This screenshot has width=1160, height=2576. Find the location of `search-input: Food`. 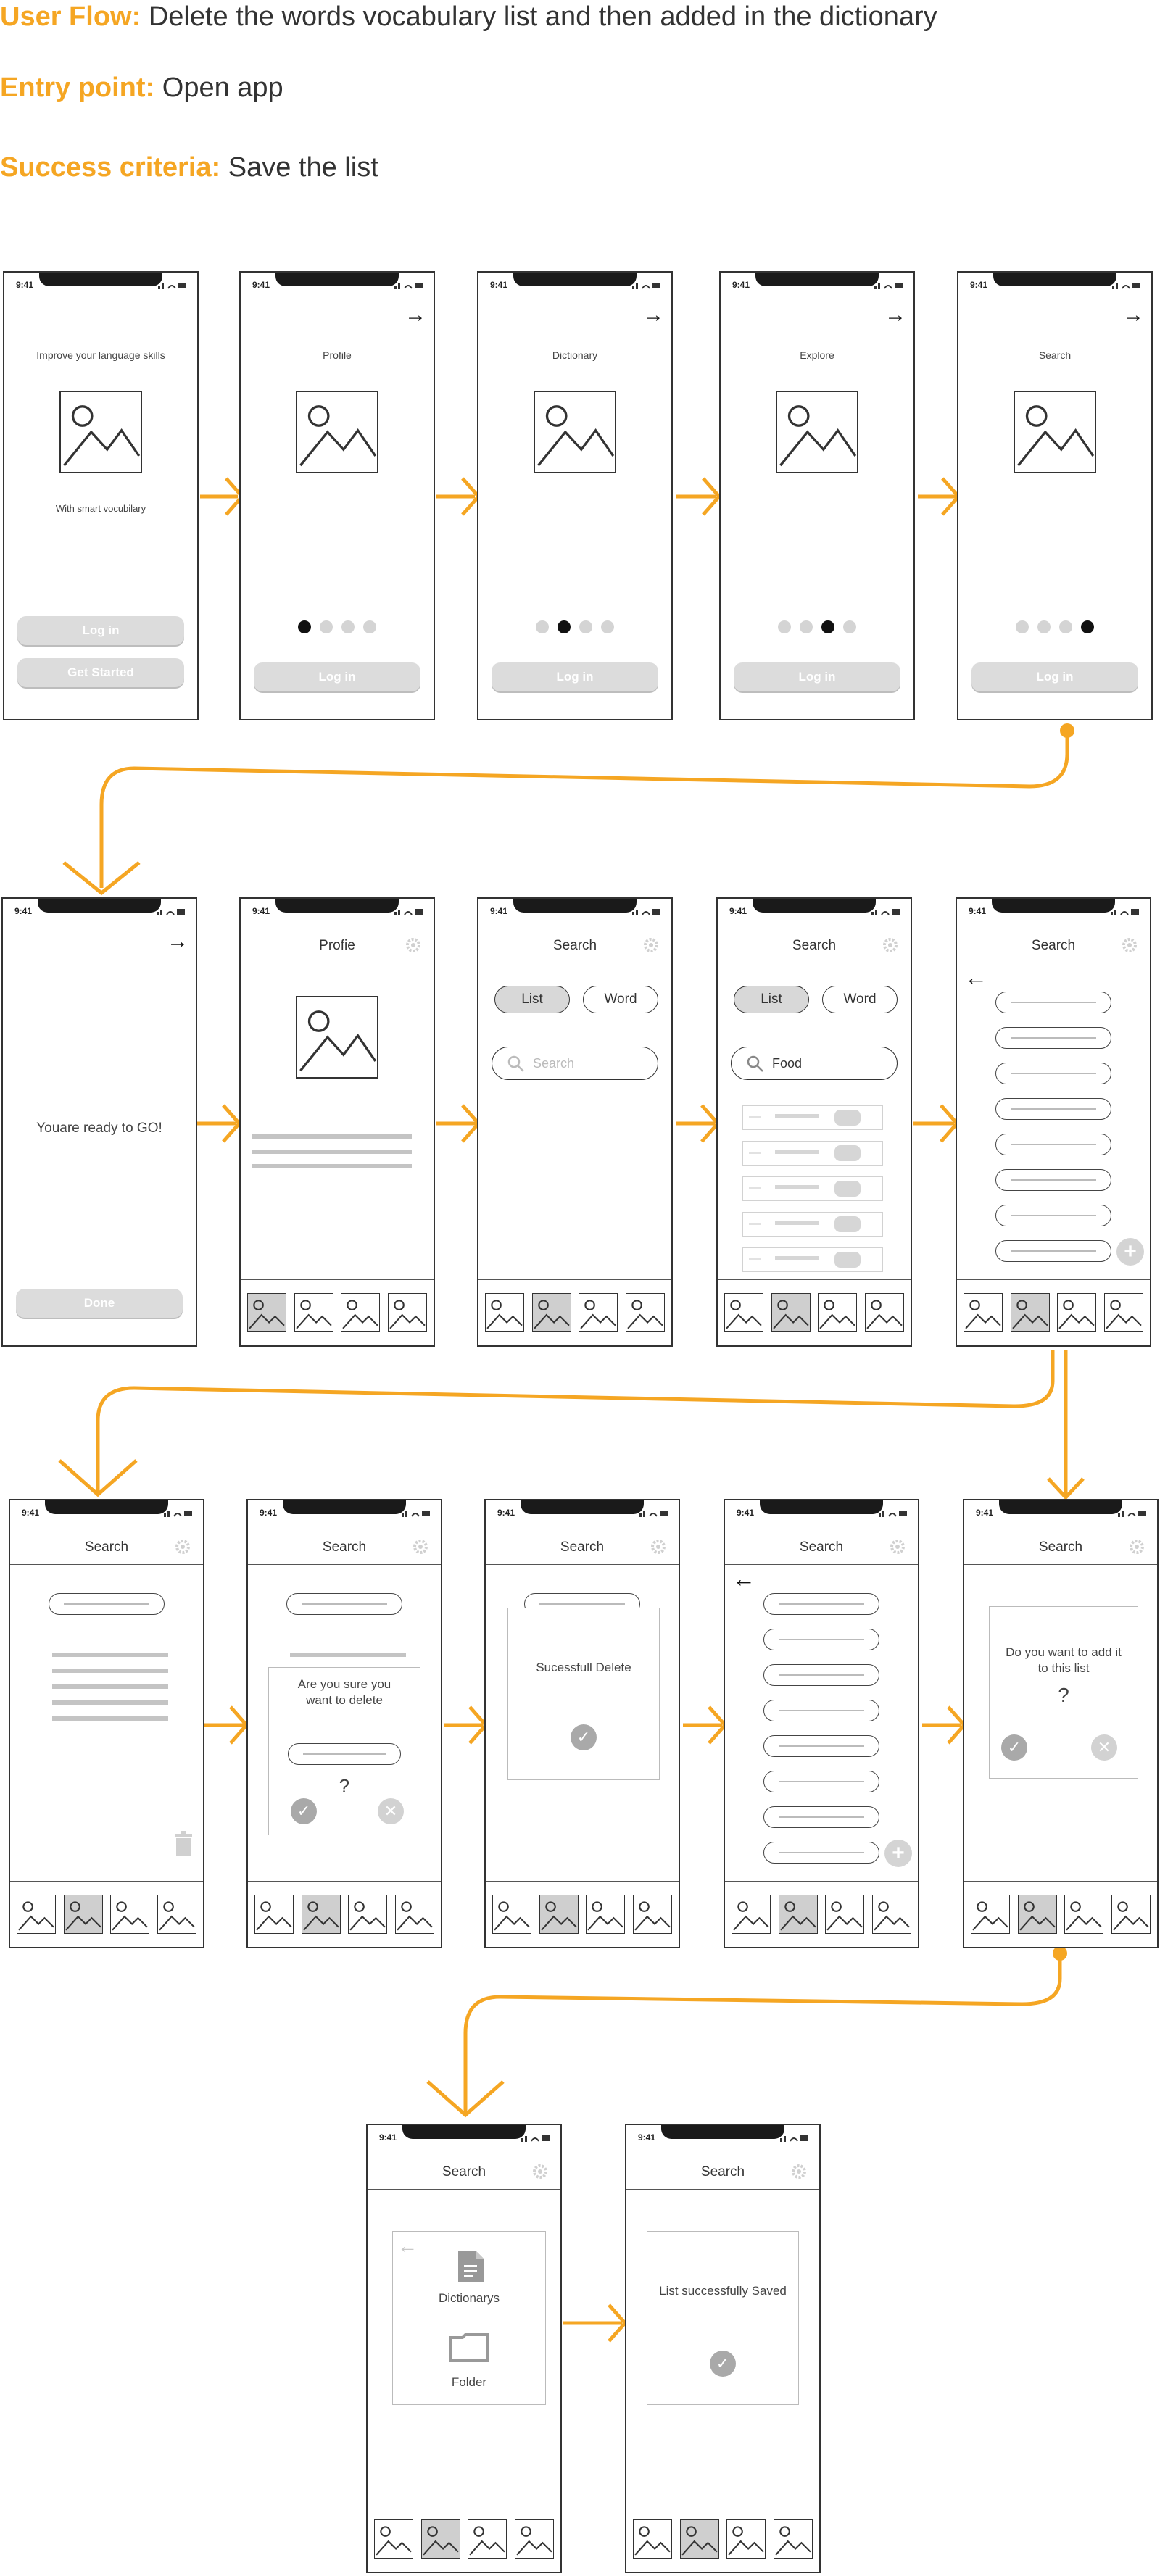

search-input: Food is located at coordinates (814, 1063).